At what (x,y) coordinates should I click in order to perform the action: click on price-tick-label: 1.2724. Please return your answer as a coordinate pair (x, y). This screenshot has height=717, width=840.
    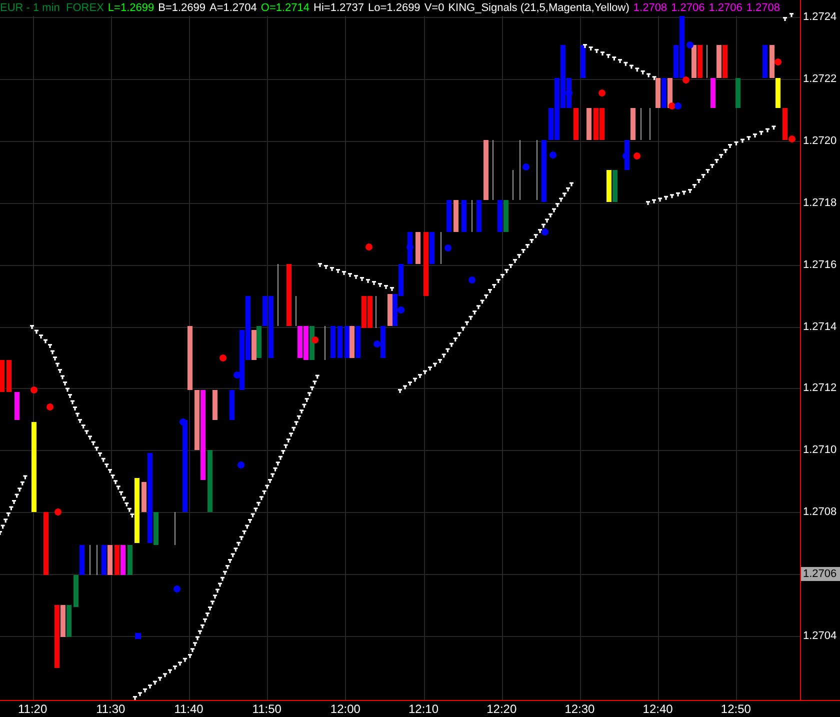
    Looking at the image, I should click on (820, 17).